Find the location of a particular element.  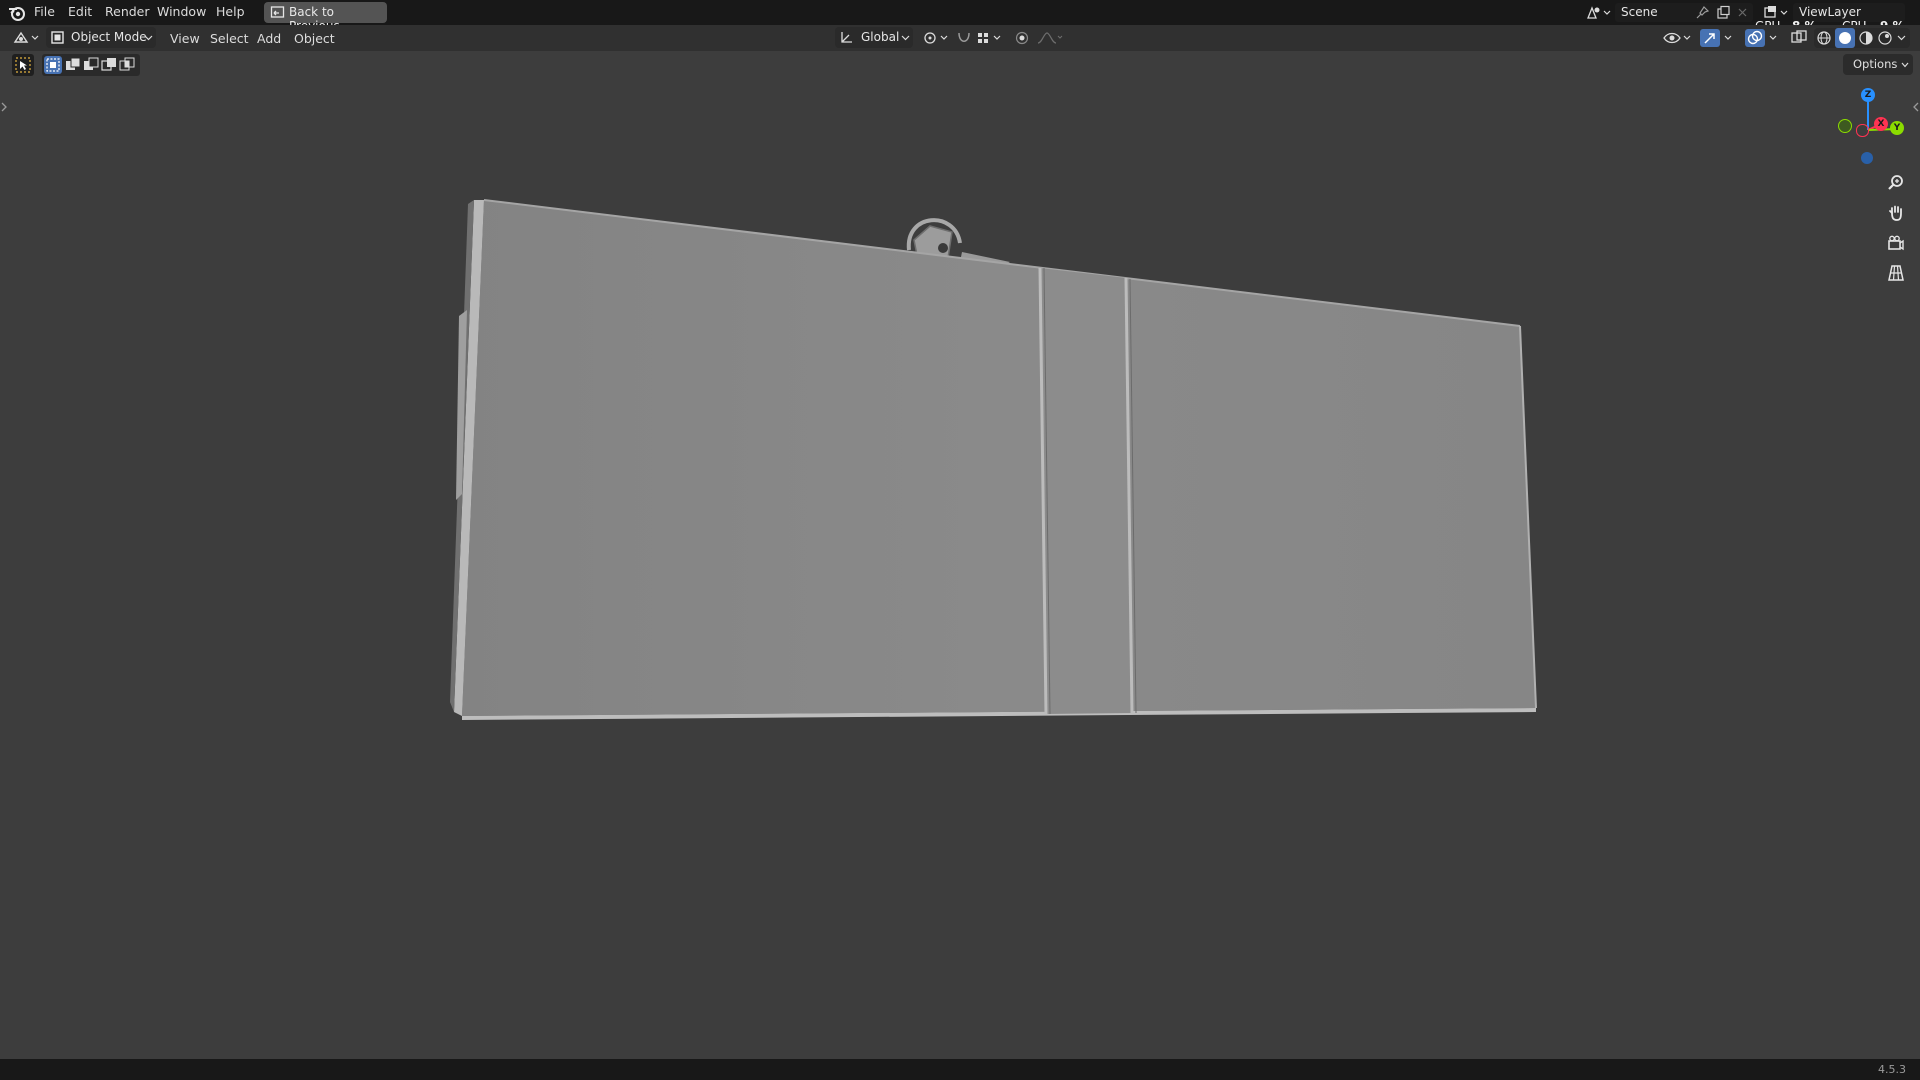

gizmo-x-axis: X is located at coordinates (1881, 124).